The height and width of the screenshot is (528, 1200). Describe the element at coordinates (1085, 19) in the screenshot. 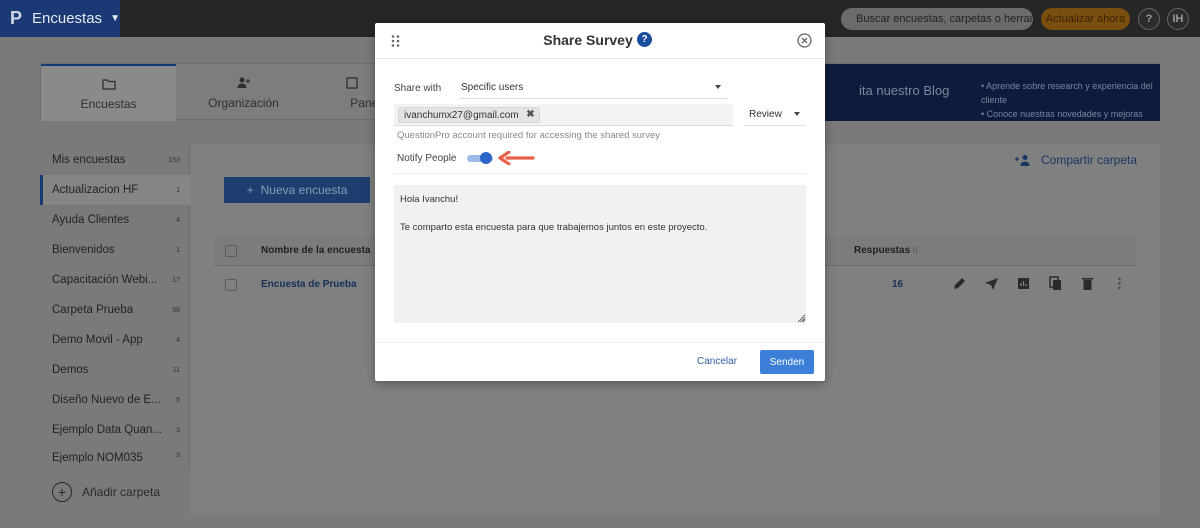

I see `upgrade-button: Actualizar ahora` at that location.